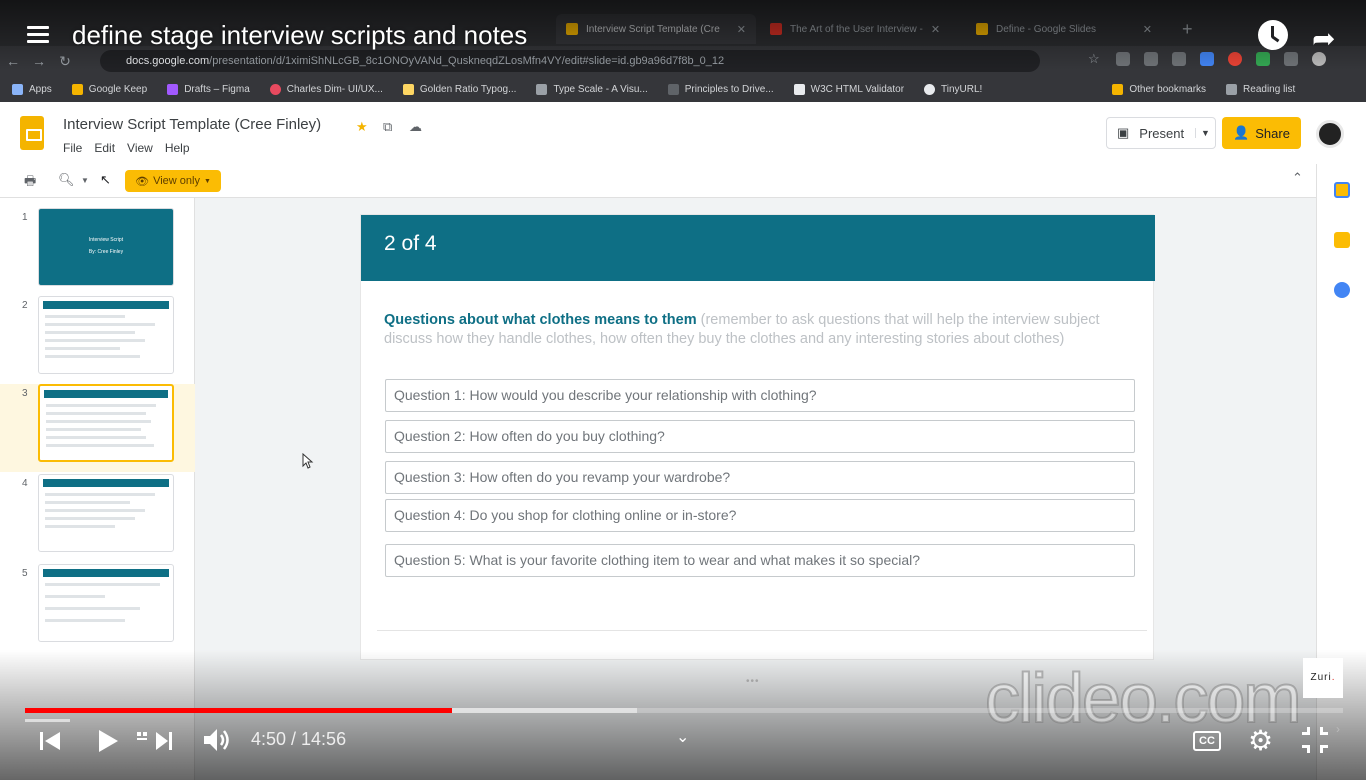 The width and height of the screenshot is (1366, 780). Describe the element at coordinates (962, 89) in the screenshot. I see `bookmark-label: TinyURL!` at that location.